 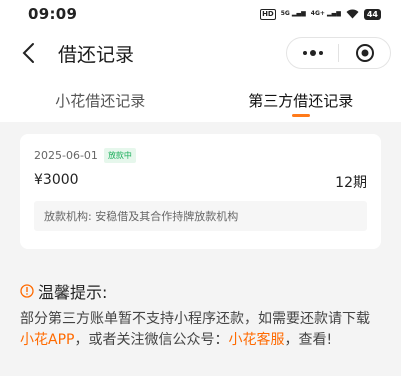 I want to click on tip-header: 温馨提示:, so click(x=200, y=291).